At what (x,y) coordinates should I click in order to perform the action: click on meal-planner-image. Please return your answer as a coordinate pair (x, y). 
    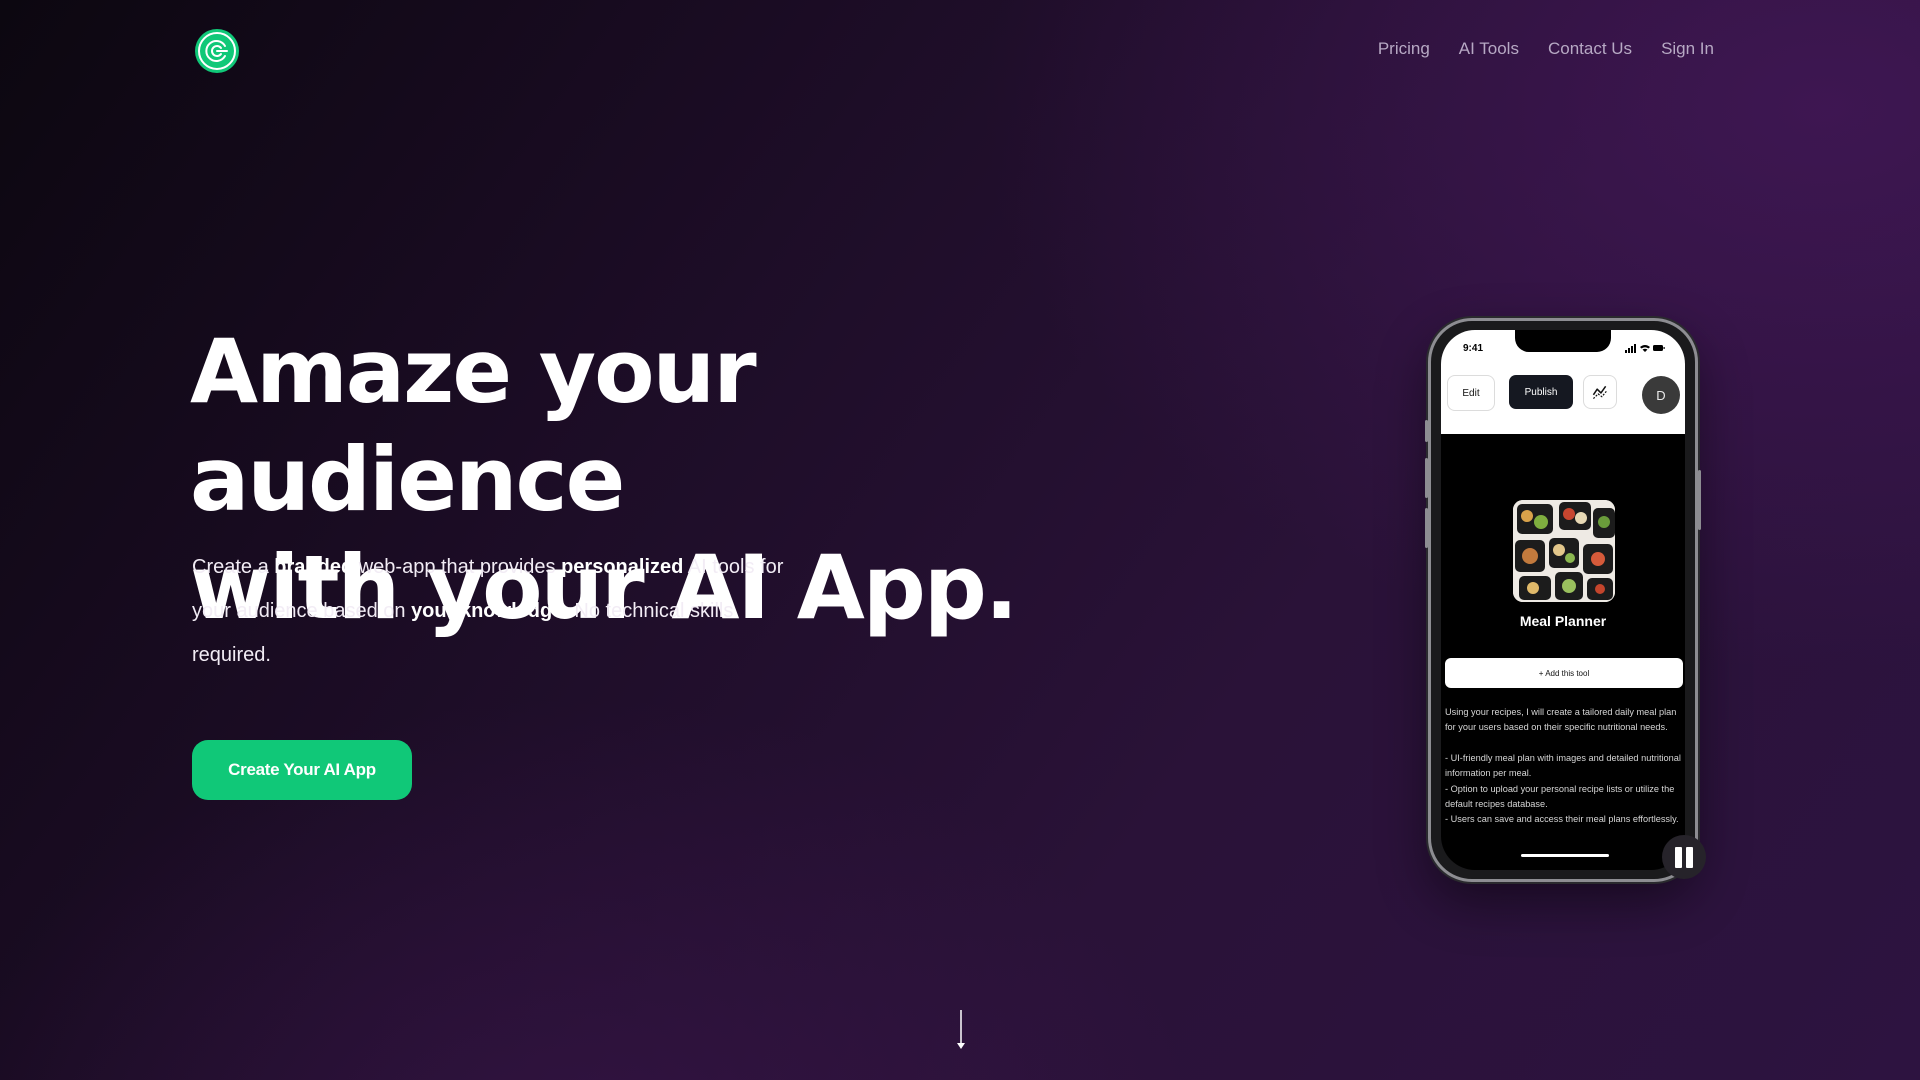
    Looking at the image, I should click on (1564, 551).